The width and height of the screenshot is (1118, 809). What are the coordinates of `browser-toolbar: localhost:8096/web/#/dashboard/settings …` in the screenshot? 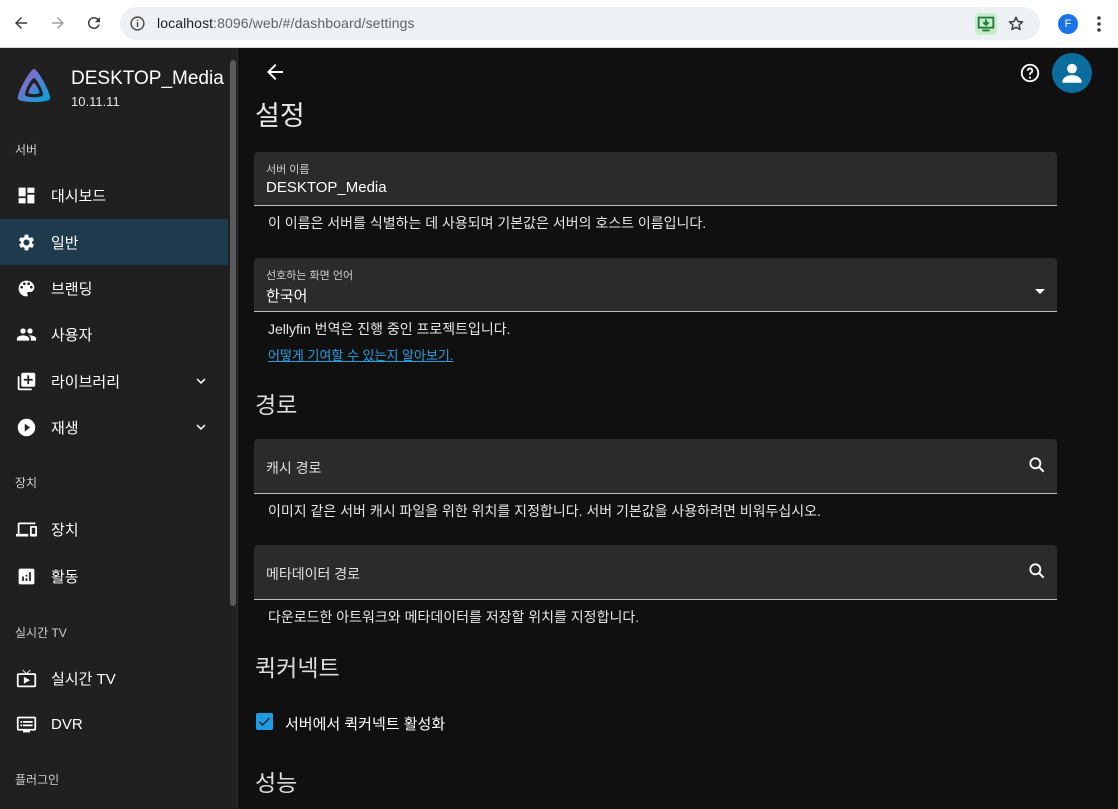 It's located at (559, 24).